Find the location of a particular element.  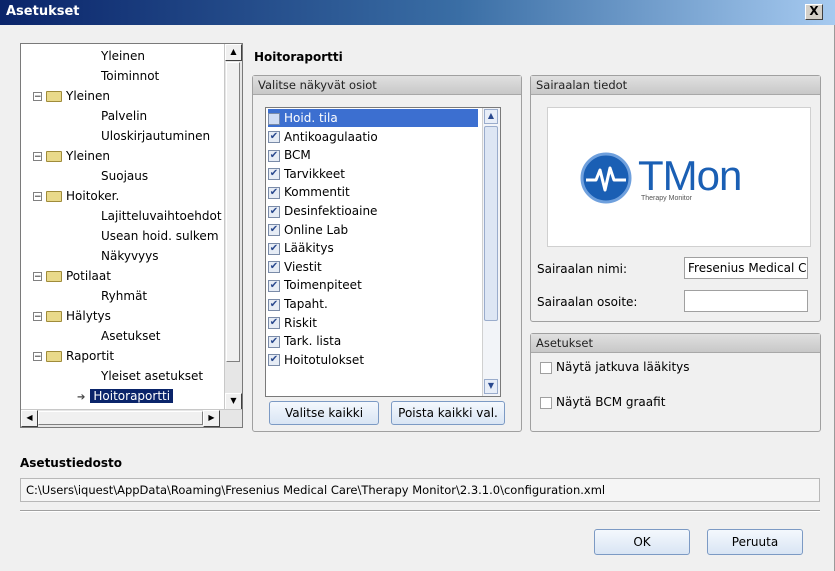

tree-item: ➔ Hoitoraportti is located at coordinates (125, 396).